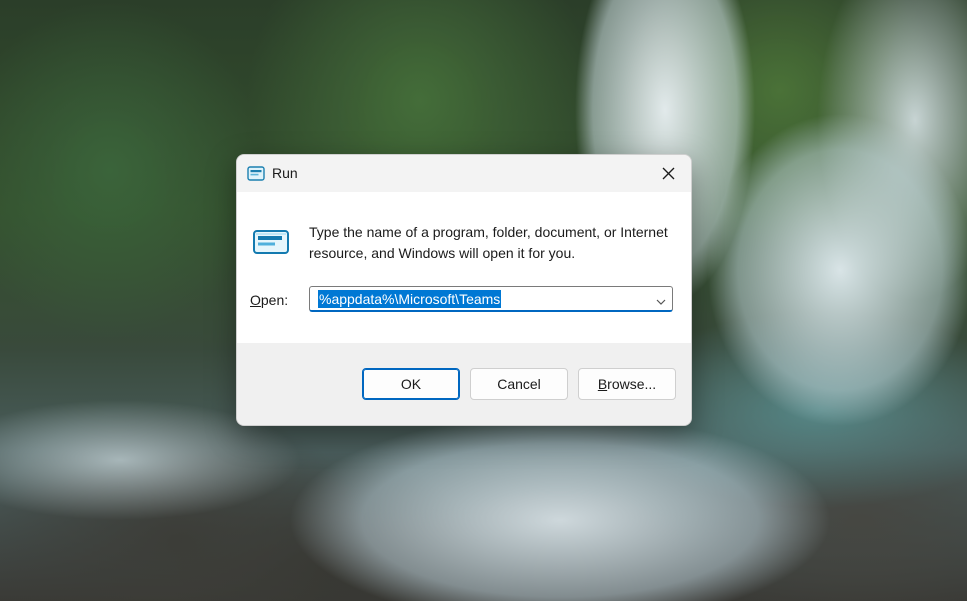 The image size is (967, 601). I want to click on open-label-mnemonic: O, so click(255, 300).